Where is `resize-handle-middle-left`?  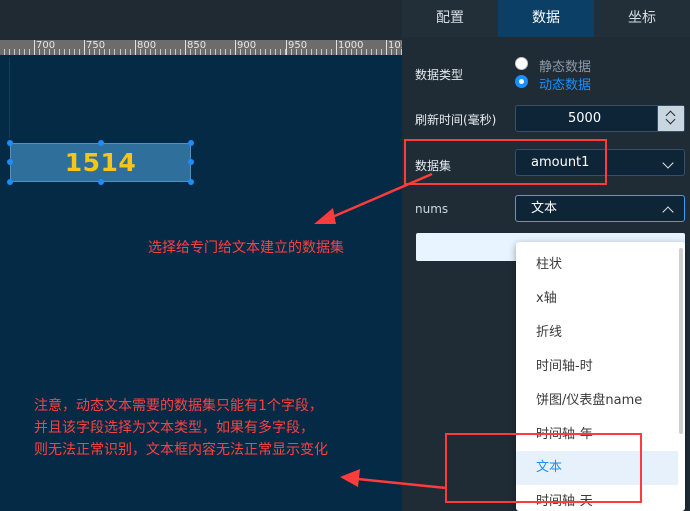
resize-handle-middle-left is located at coordinates (10, 162).